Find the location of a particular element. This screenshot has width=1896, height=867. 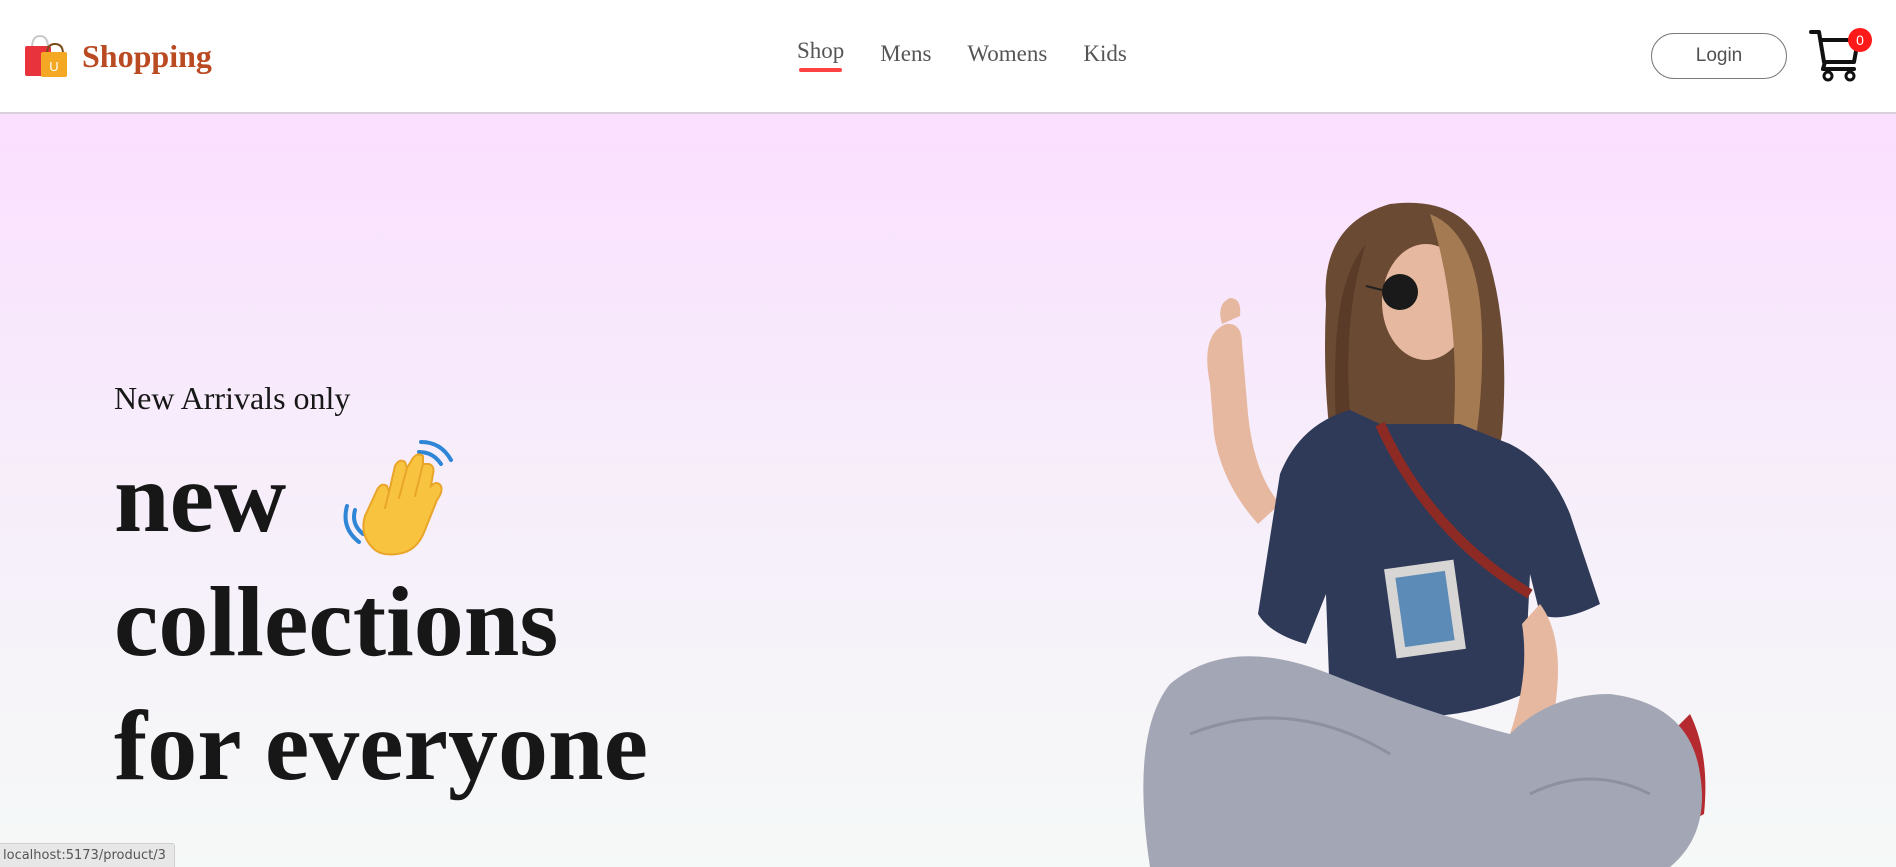

nav-item-label: Kids is located at coordinates (1105, 53).